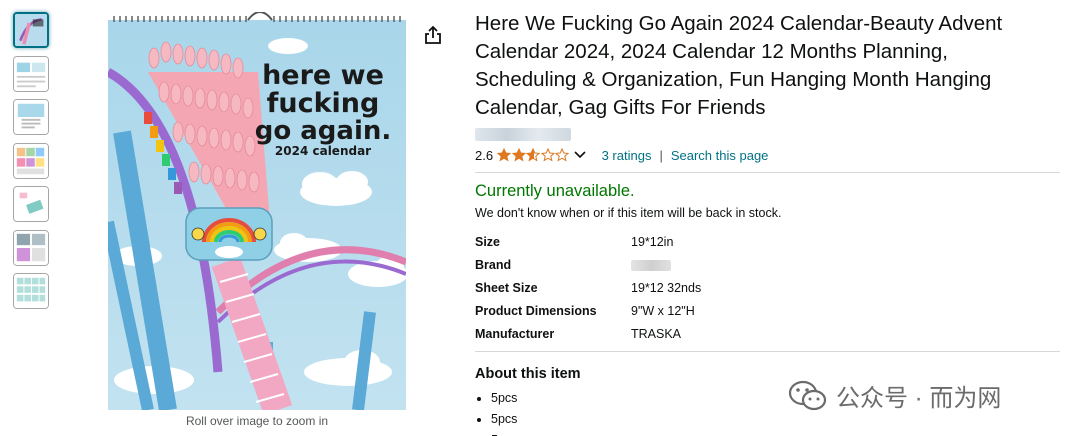  I want to click on spec-key: Size, so click(488, 241).